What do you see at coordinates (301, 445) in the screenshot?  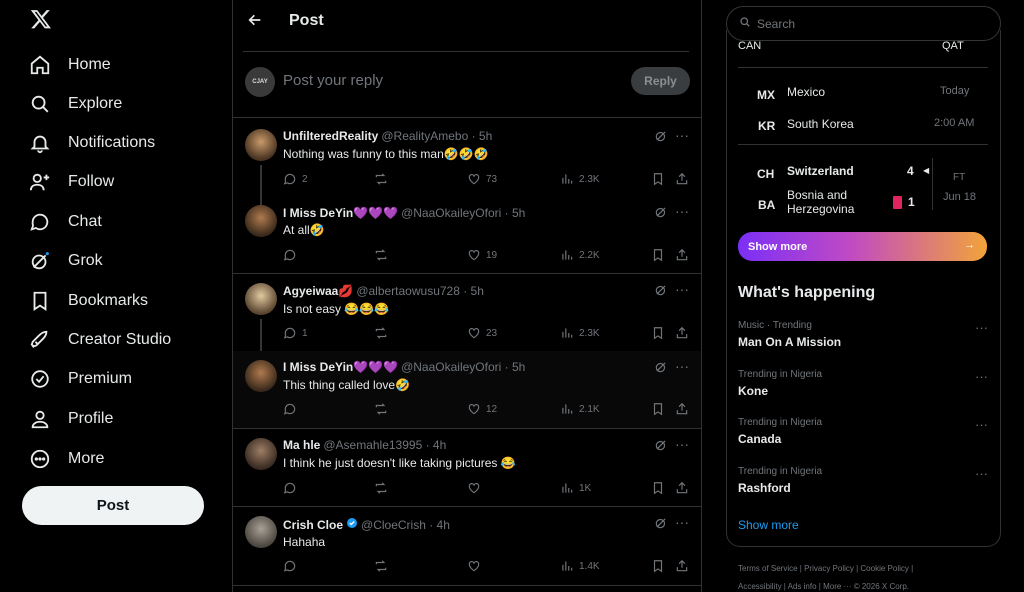 I see `display-name: Ma hle` at bounding box center [301, 445].